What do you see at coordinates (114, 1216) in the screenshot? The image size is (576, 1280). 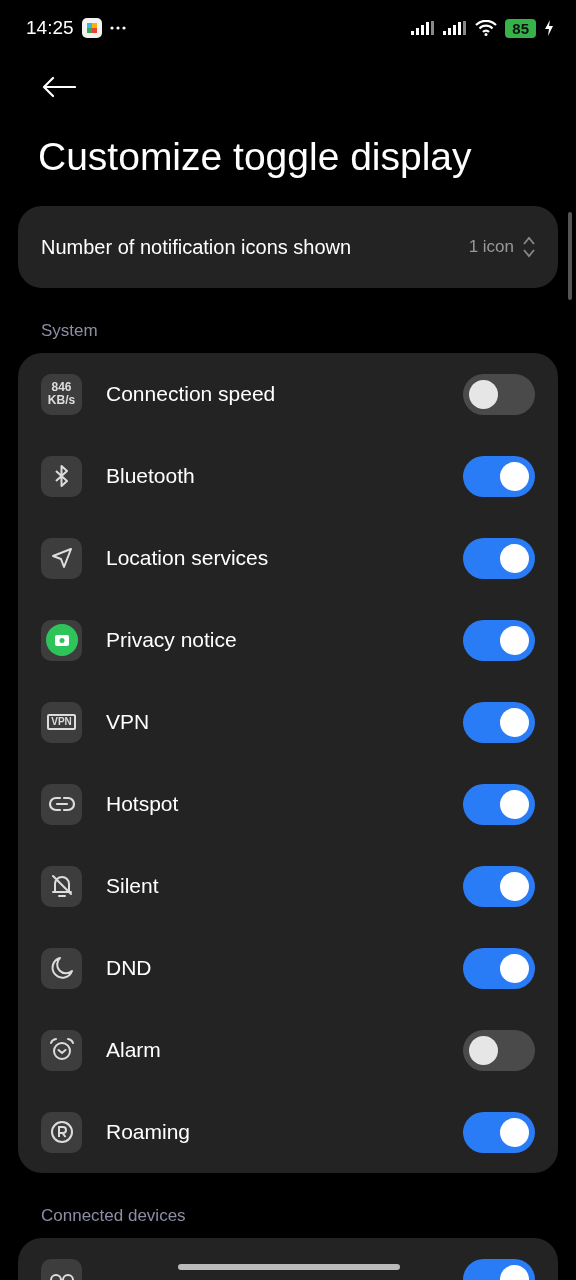 I see `section-title: Connected devices` at bounding box center [114, 1216].